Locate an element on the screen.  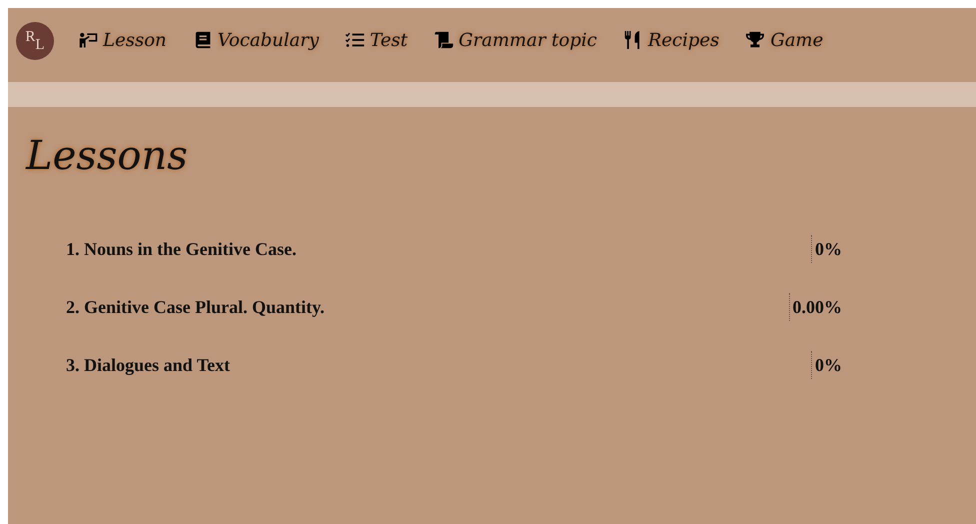
checklist-icon is located at coordinates (354, 40).